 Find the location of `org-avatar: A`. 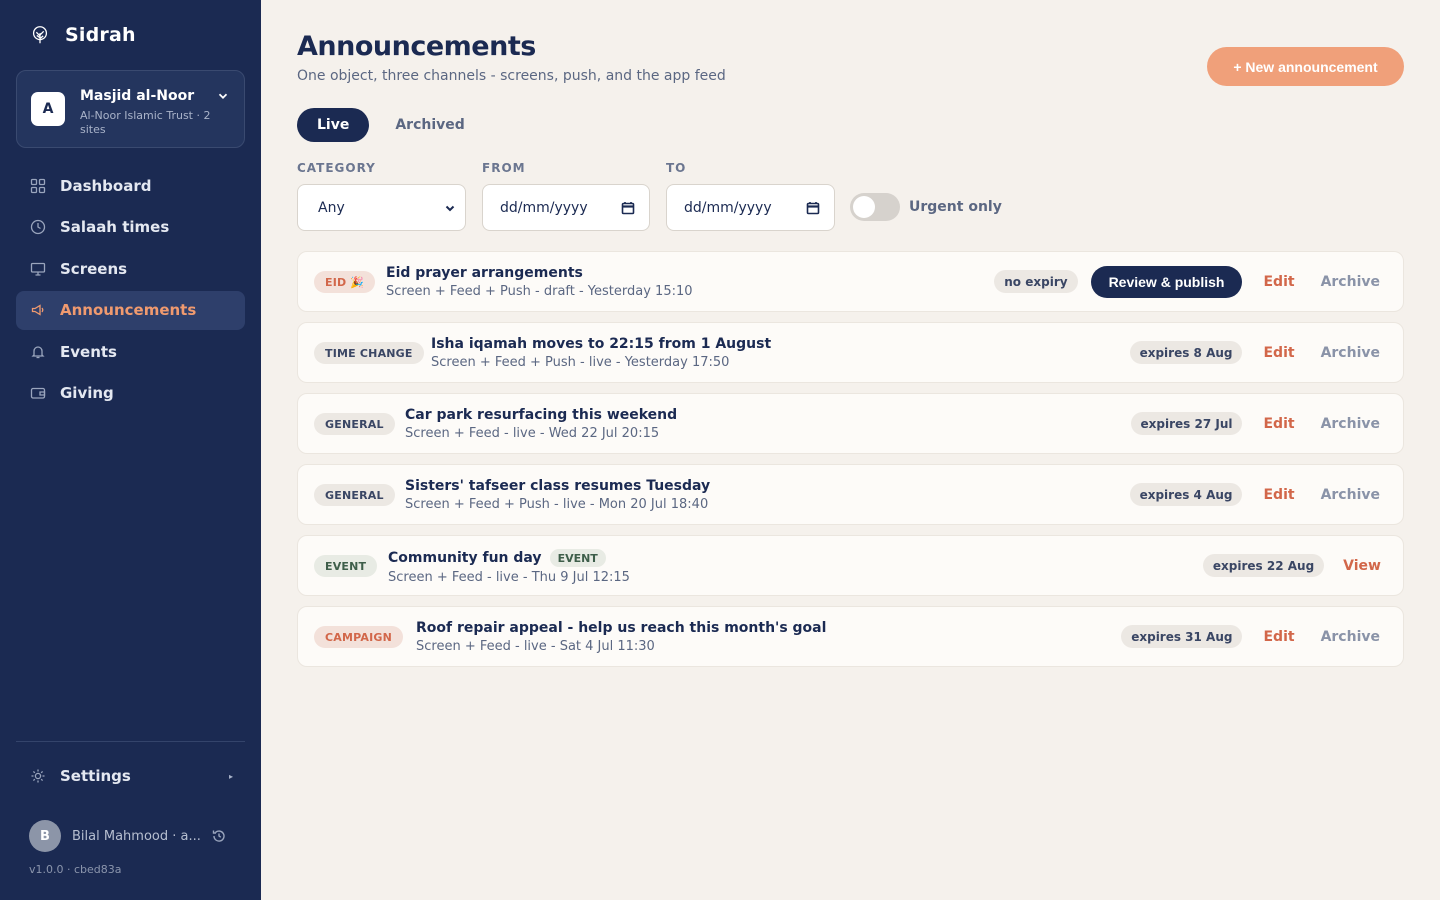

org-avatar: A is located at coordinates (48, 109).